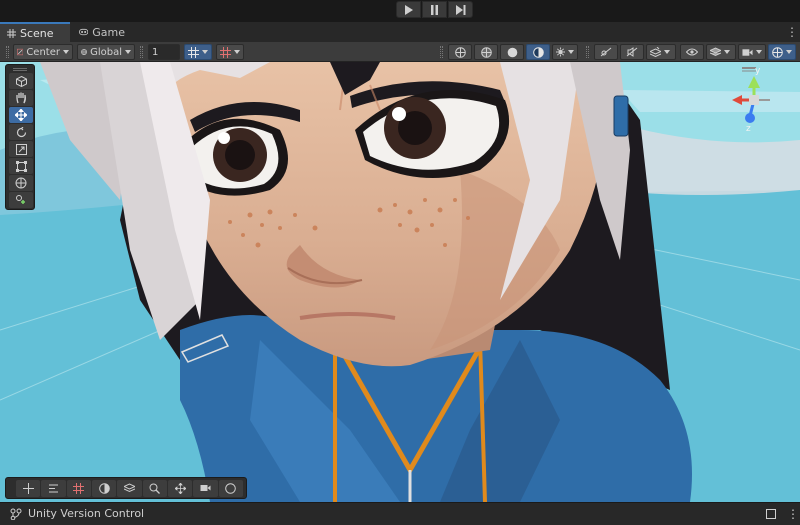 This screenshot has height=525, width=800. I want to click on gizmo-y-label: y, so click(758, 71).